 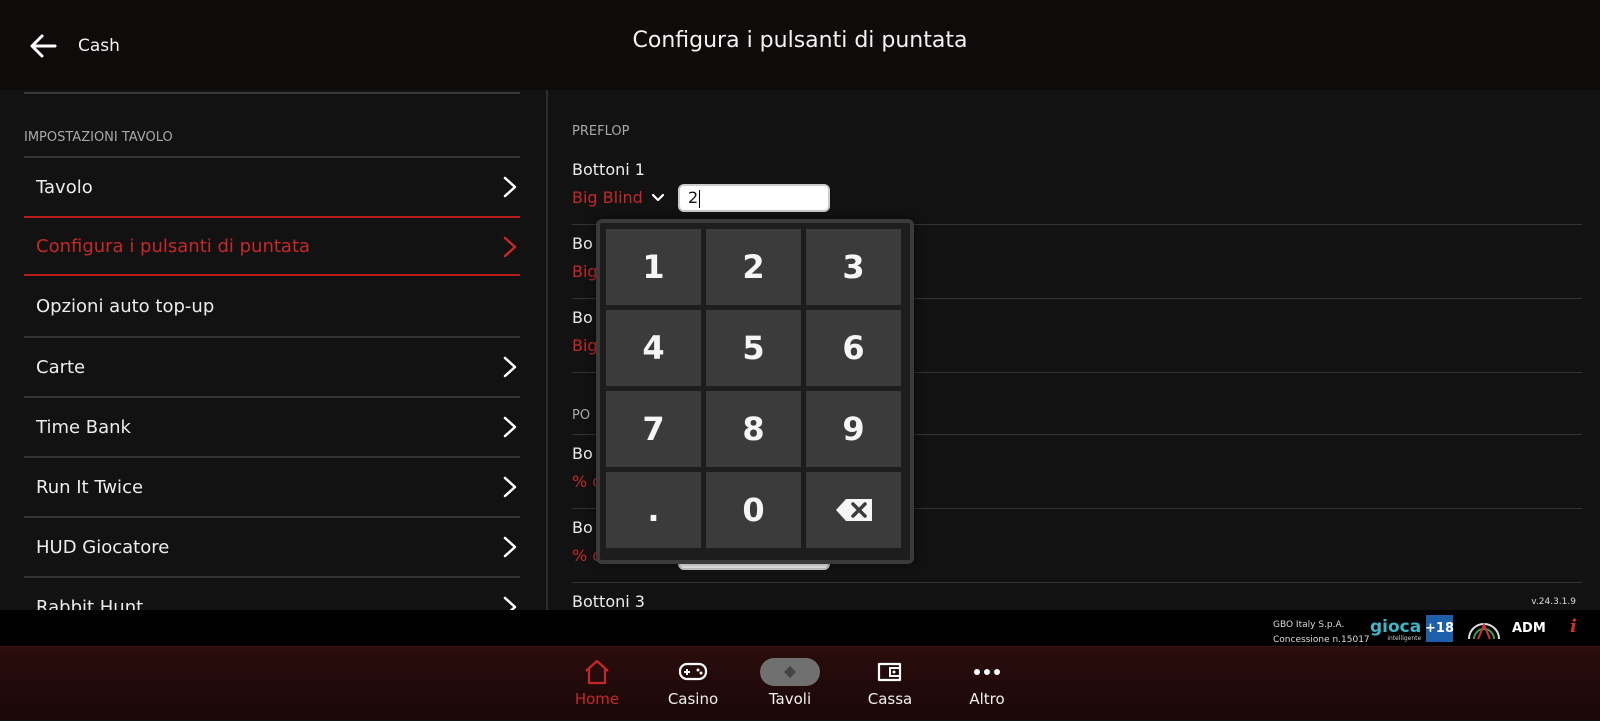 What do you see at coordinates (272, 186) in the screenshot?
I see `sidebar-item-tavolo: Tavolo` at bounding box center [272, 186].